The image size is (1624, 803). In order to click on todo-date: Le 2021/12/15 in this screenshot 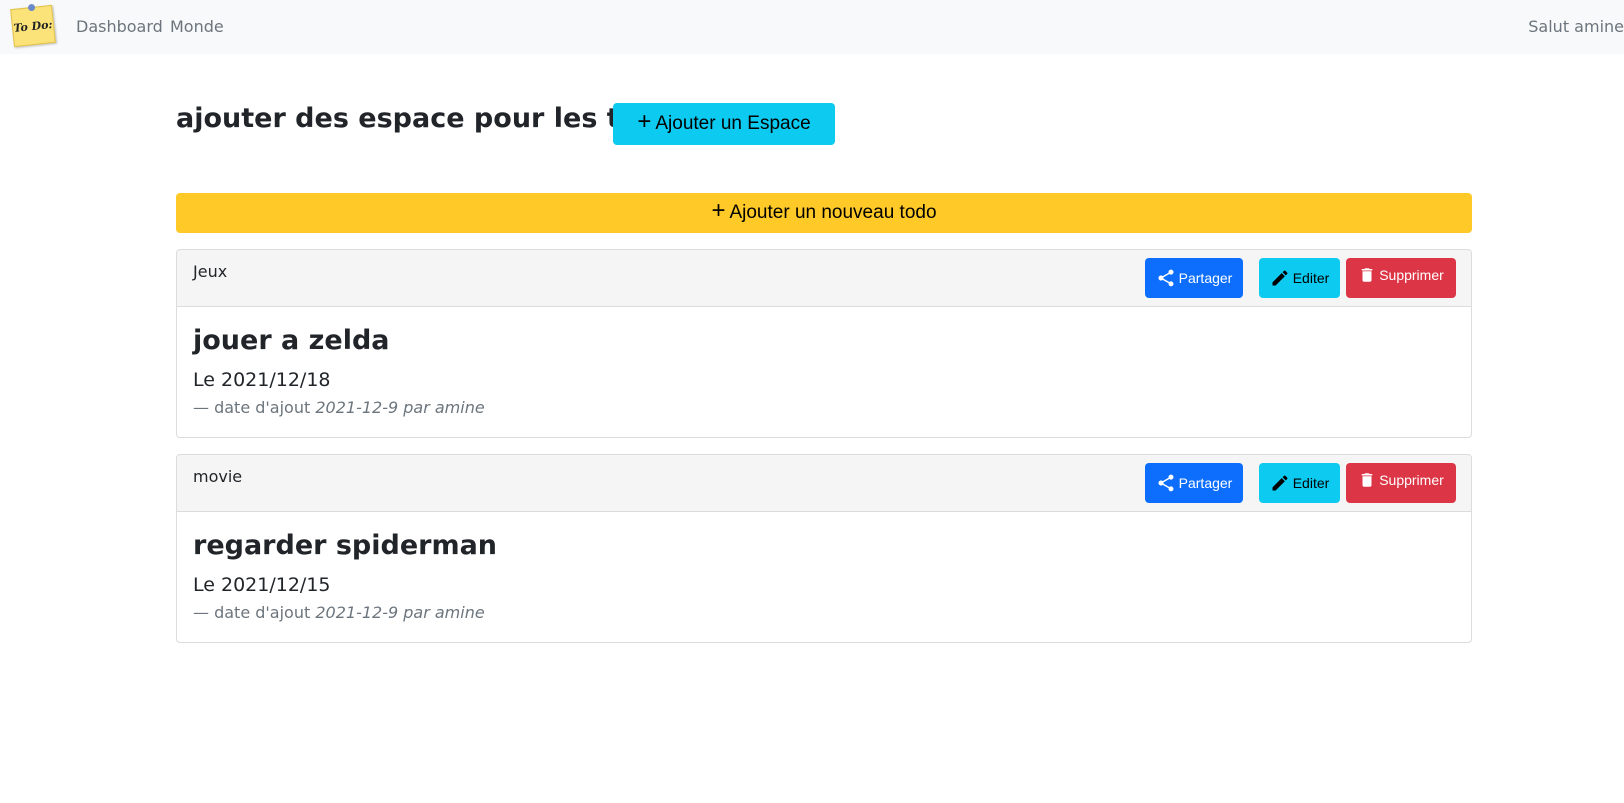, I will do `click(262, 585)`.